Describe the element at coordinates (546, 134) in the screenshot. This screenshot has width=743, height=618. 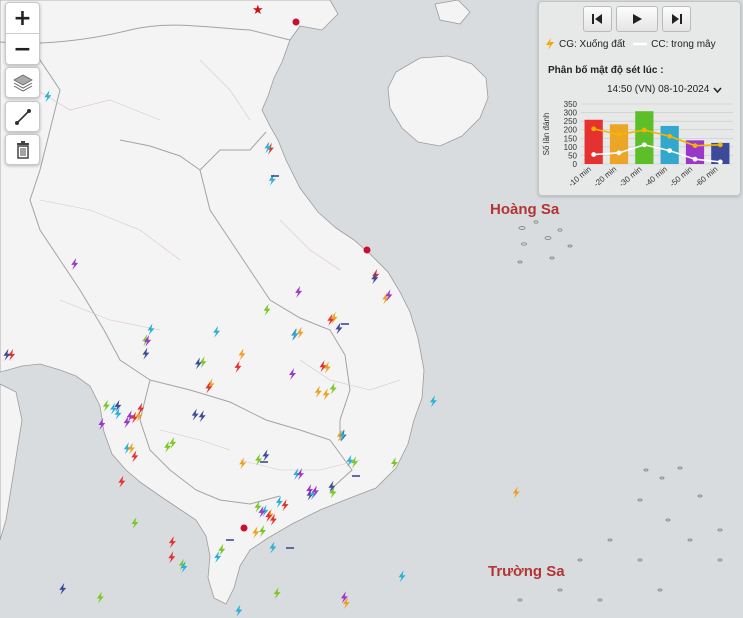
I see `y-axis-label: Số lần đánh` at that location.